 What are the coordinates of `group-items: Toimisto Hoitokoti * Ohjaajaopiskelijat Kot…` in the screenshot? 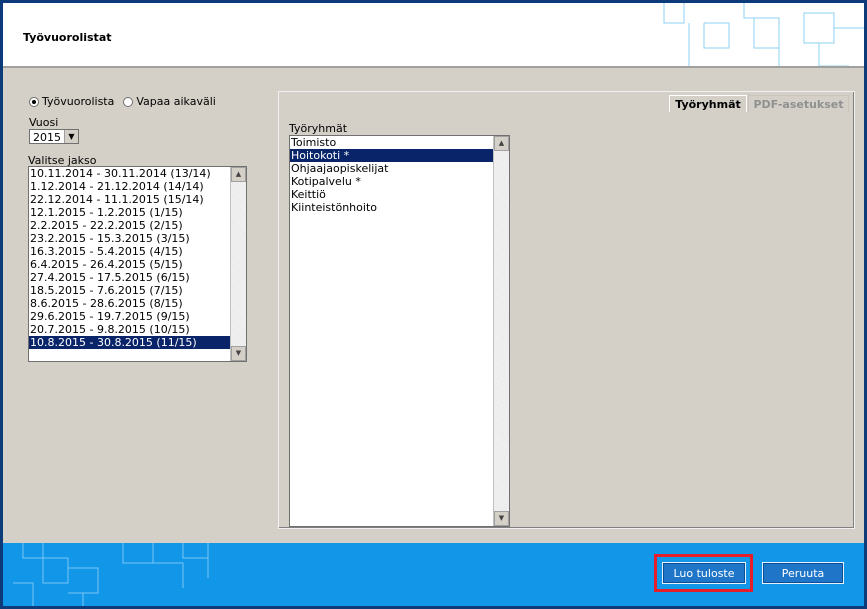 It's located at (391, 175).